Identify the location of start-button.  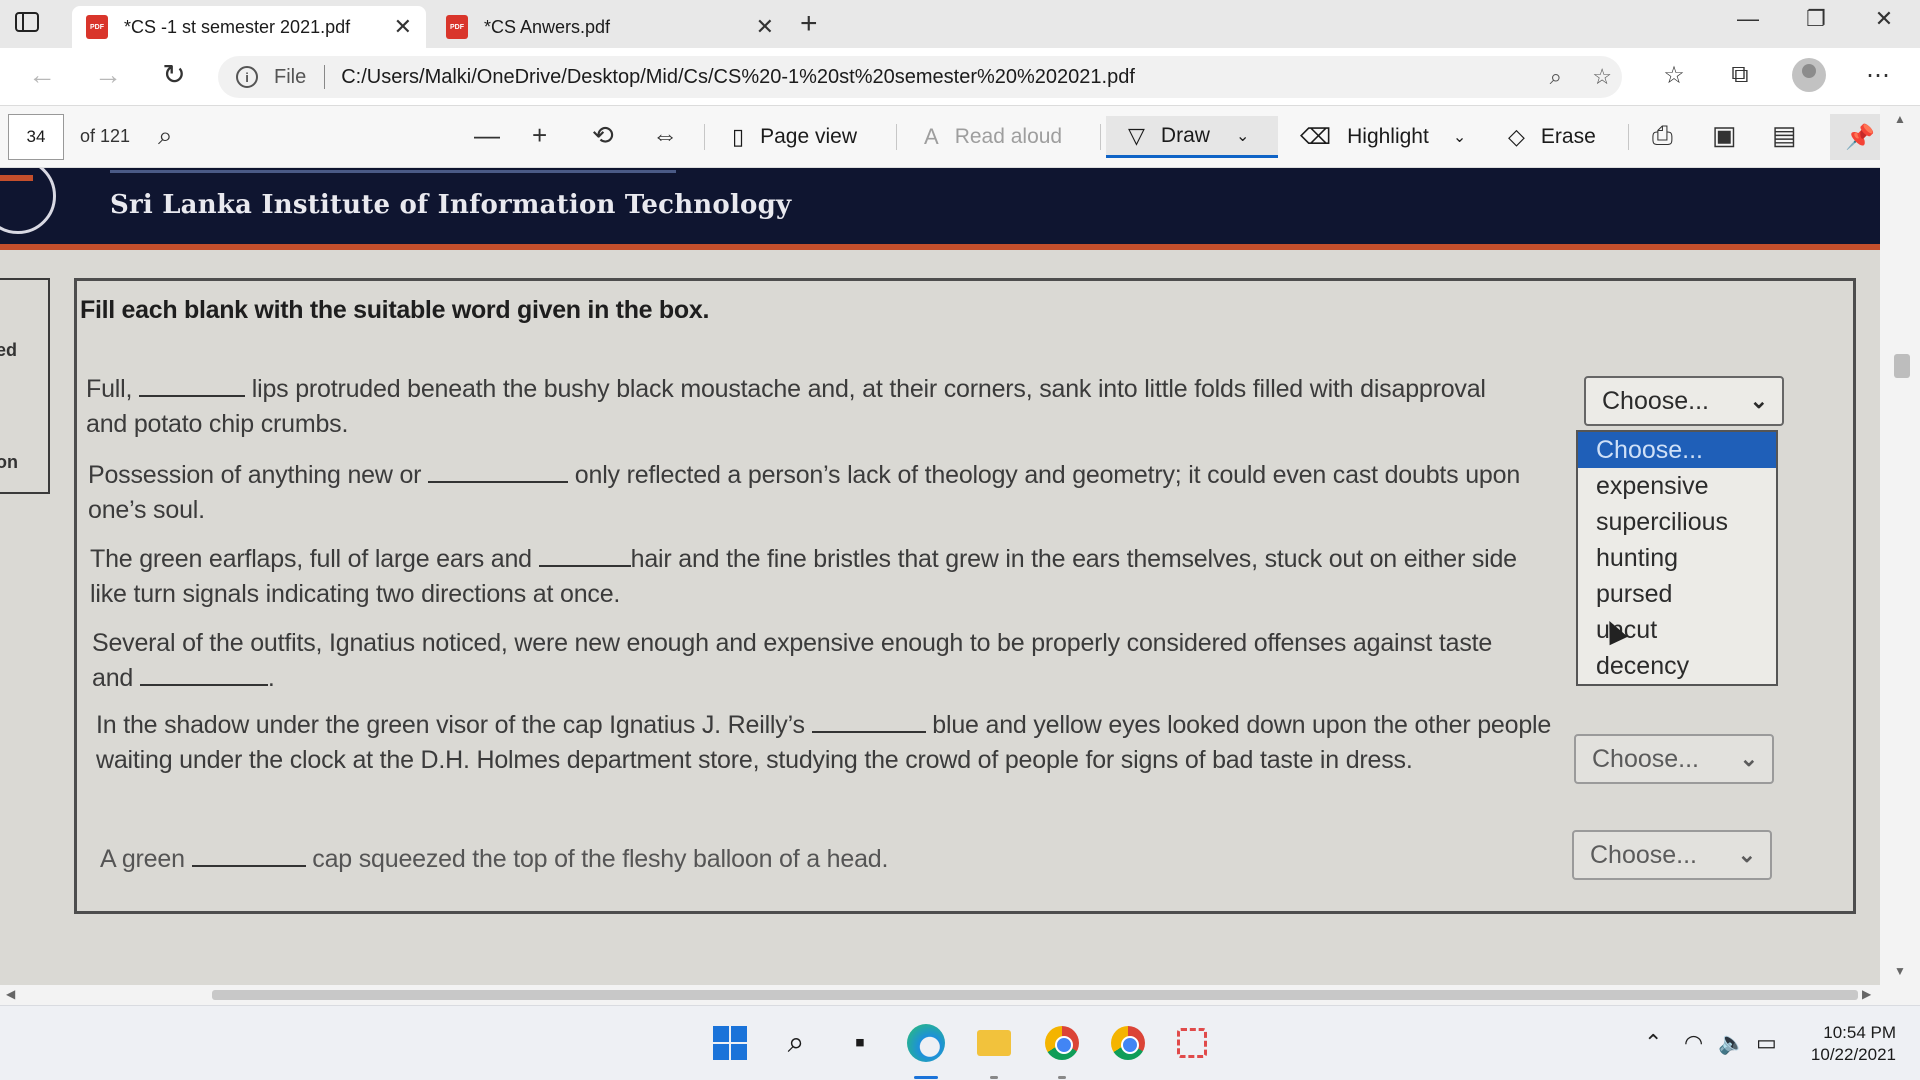
(730, 1043).